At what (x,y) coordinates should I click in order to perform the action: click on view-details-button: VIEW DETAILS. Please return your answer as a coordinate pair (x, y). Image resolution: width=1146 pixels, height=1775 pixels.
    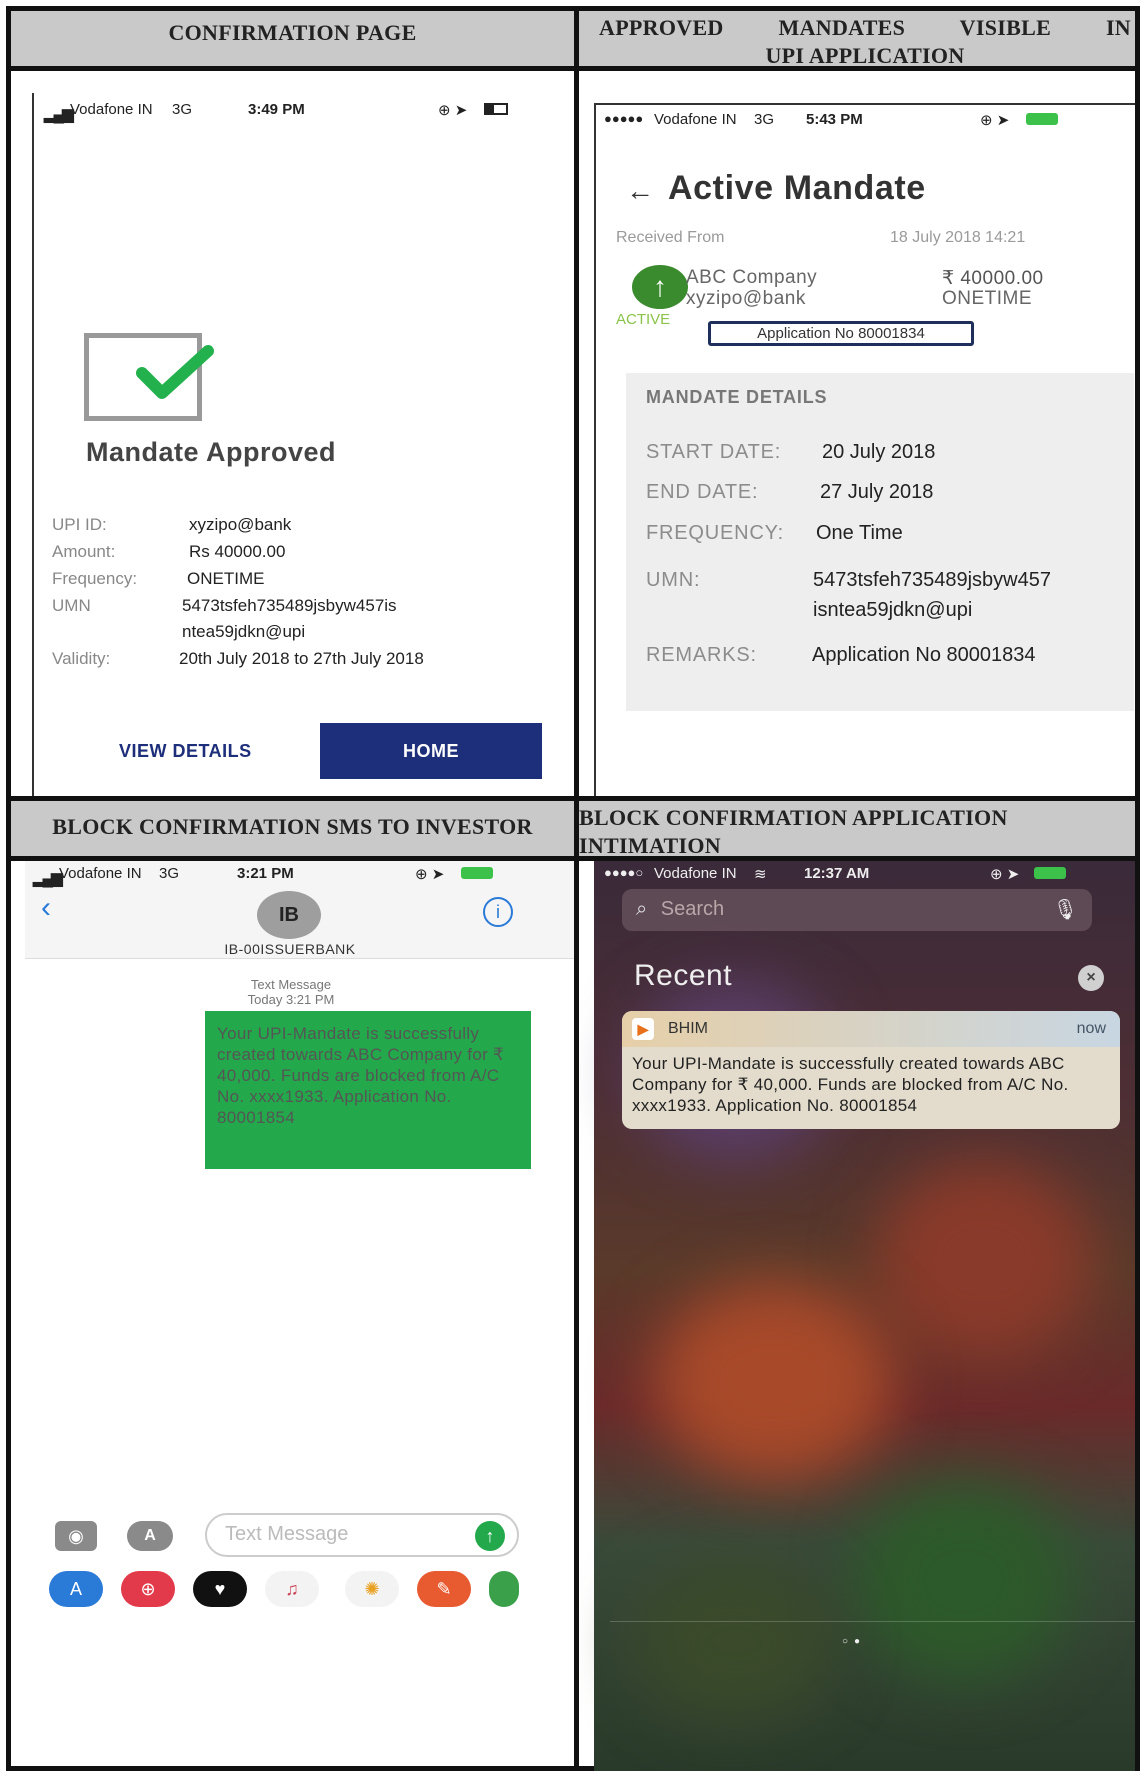
    Looking at the image, I should click on (185, 751).